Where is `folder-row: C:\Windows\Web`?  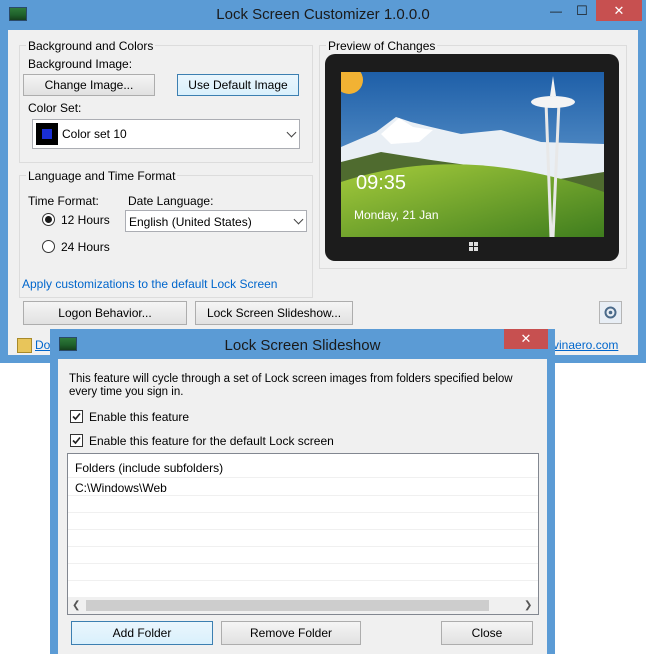 folder-row: C:\Windows\Web is located at coordinates (303, 486).